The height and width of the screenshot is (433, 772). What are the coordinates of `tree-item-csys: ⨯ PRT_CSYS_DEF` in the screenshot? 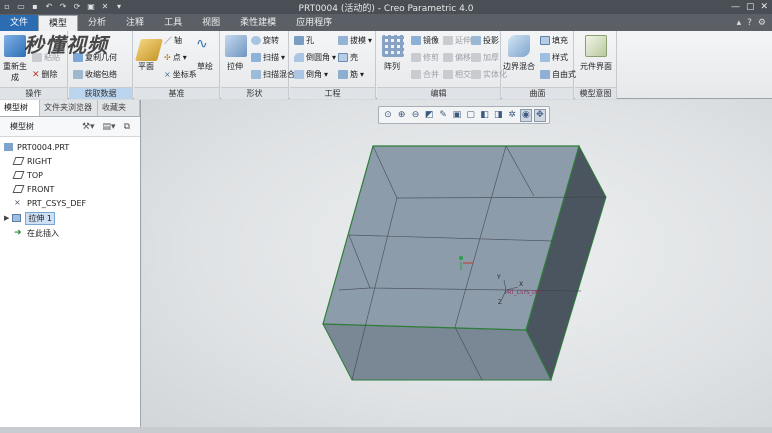 It's located at (50, 203).